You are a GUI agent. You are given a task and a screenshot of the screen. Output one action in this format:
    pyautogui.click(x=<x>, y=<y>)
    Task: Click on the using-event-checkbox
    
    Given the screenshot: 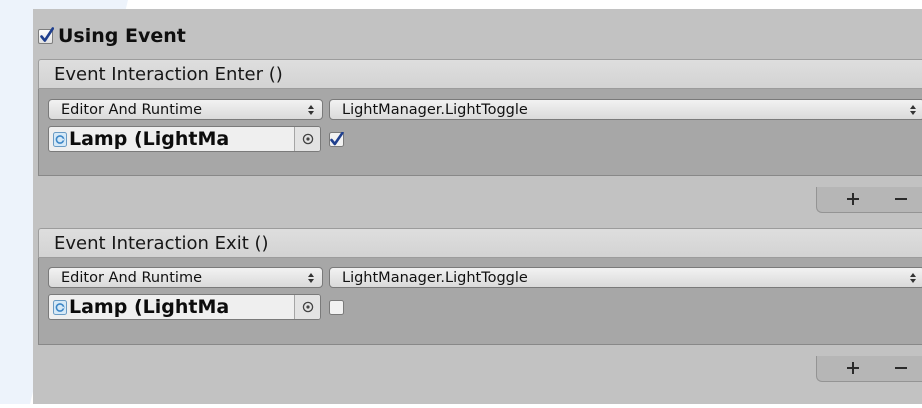 What is the action you would take?
    pyautogui.click(x=46, y=35)
    